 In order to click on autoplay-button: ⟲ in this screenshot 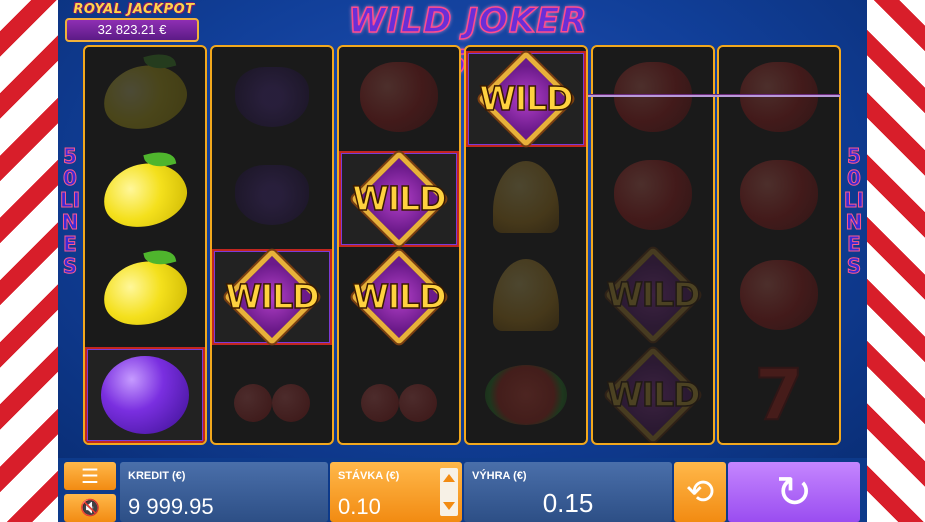, I will do `click(700, 492)`.